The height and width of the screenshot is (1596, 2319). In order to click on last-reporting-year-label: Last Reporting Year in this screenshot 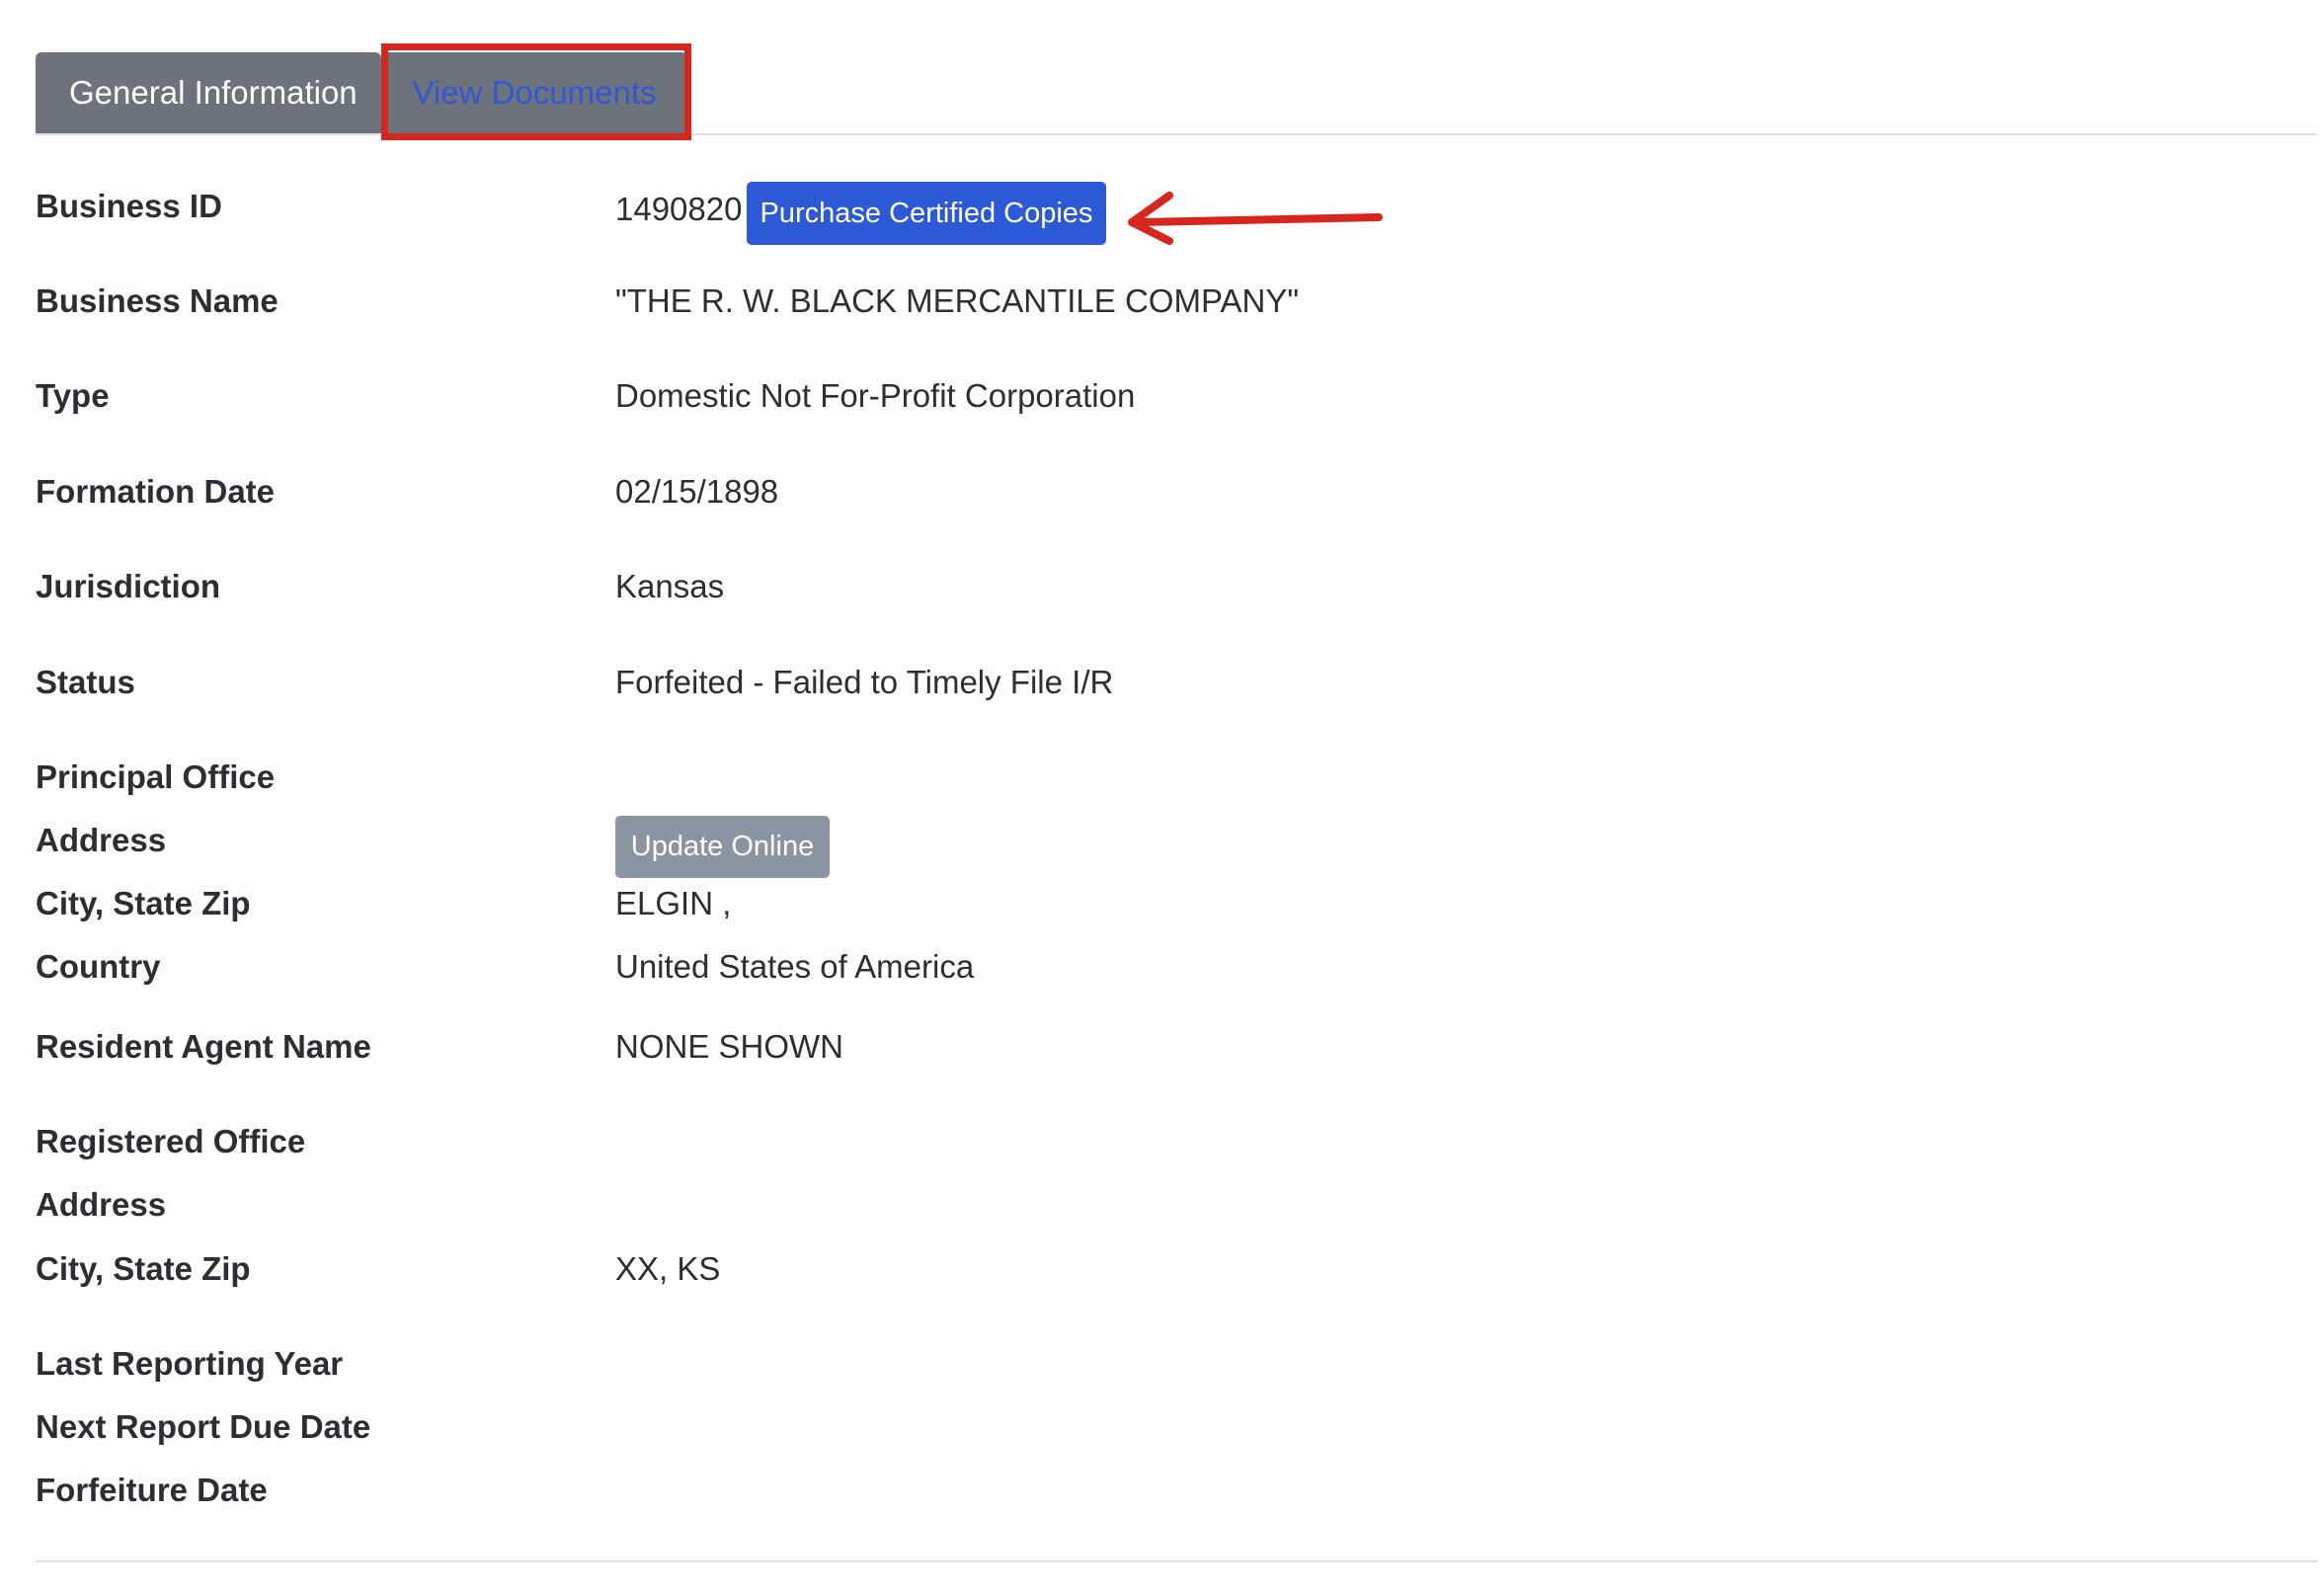, I will do `click(190, 1363)`.